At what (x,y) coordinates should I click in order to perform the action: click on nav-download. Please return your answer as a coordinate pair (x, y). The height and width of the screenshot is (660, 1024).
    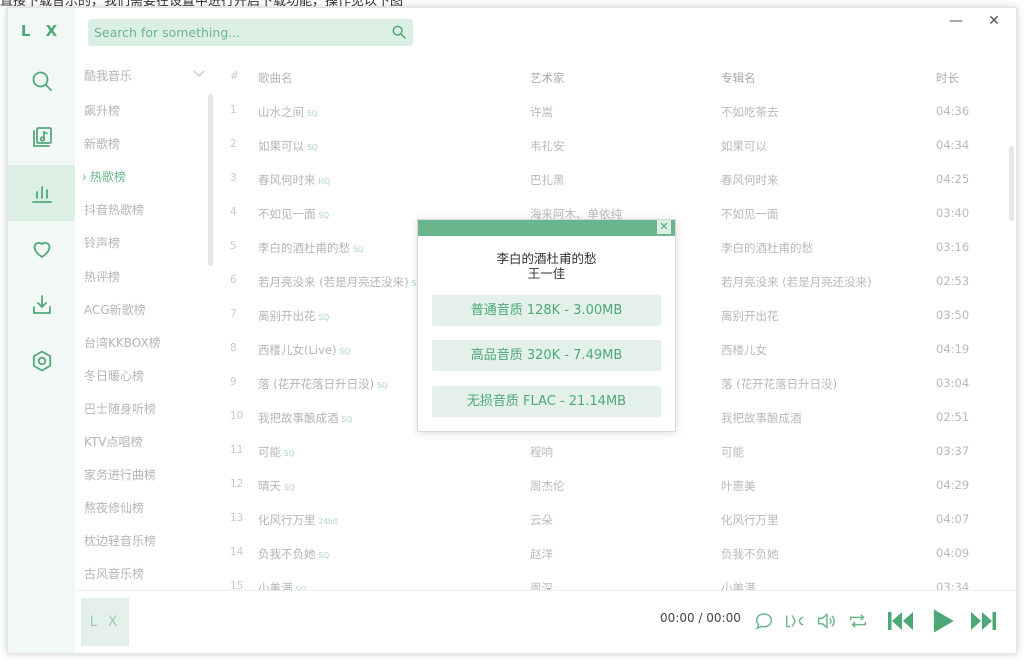
    Looking at the image, I should click on (41, 305).